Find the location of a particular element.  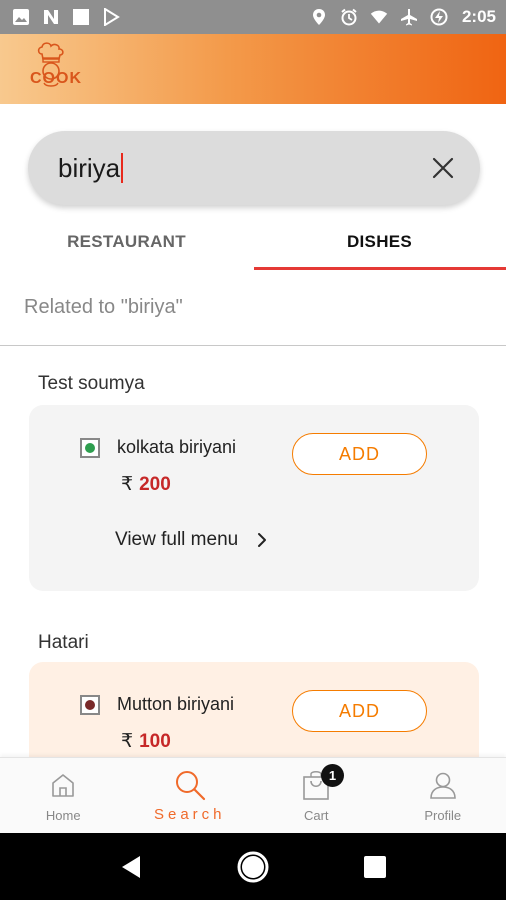

profile-icon is located at coordinates (443, 785).